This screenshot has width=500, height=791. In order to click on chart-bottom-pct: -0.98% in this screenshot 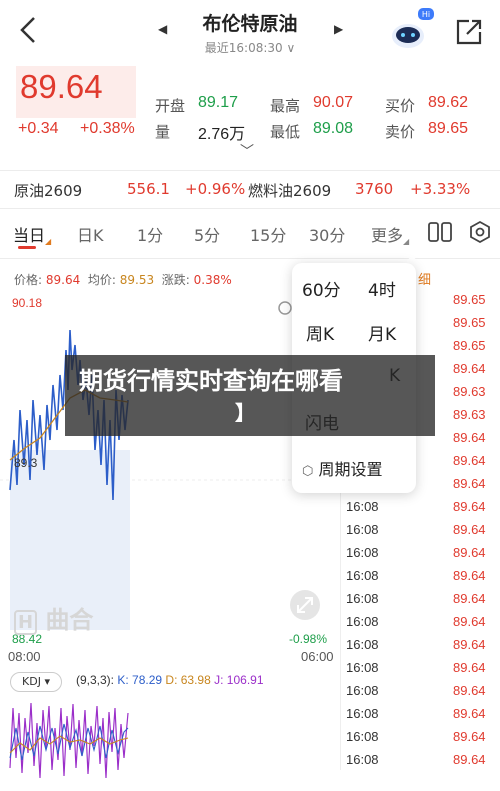, I will do `click(308, 639)`.